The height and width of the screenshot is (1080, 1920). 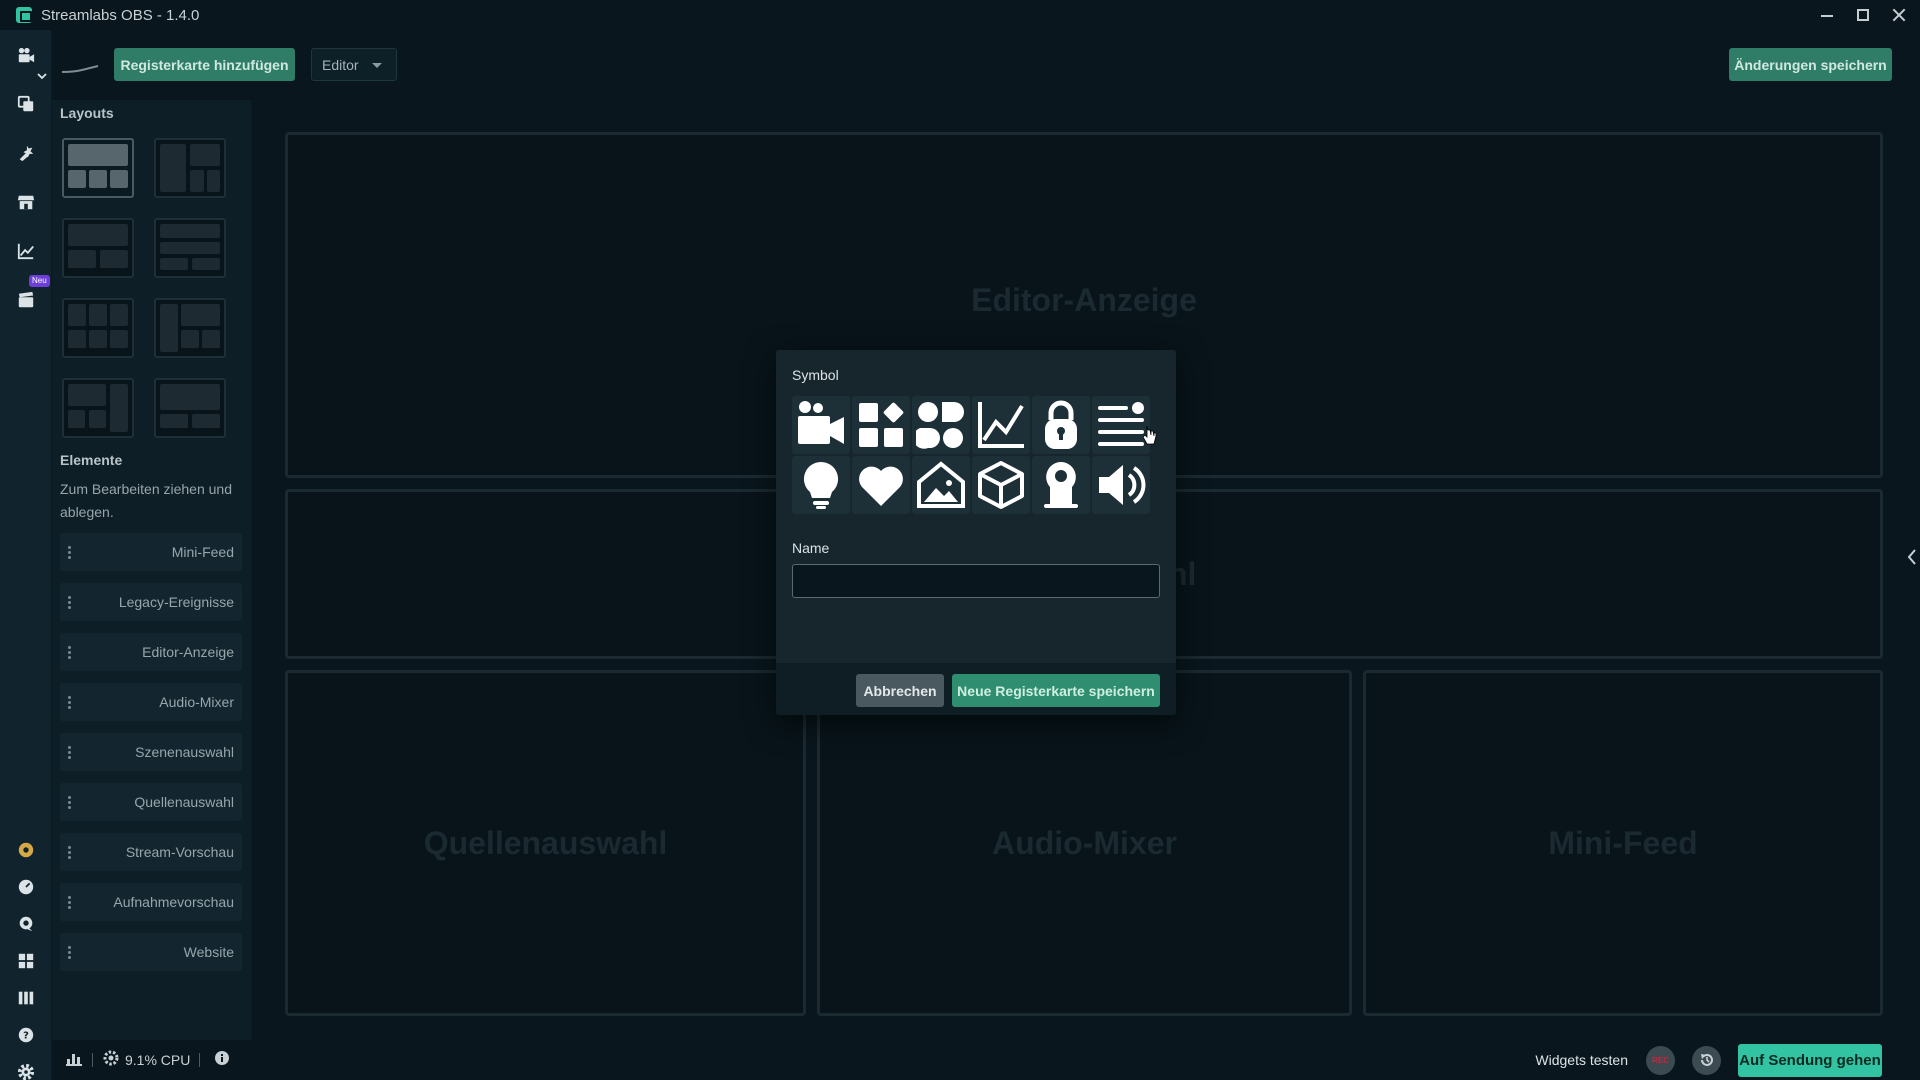 I want to click on pin-icon, so click(x=1061, y=485).